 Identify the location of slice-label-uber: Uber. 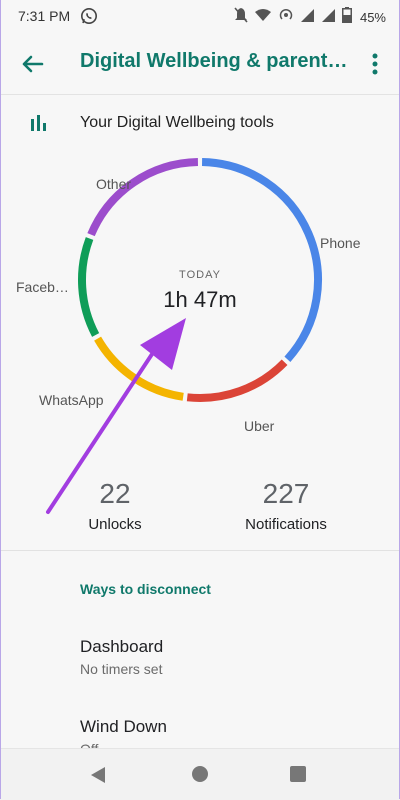
(259, 426).